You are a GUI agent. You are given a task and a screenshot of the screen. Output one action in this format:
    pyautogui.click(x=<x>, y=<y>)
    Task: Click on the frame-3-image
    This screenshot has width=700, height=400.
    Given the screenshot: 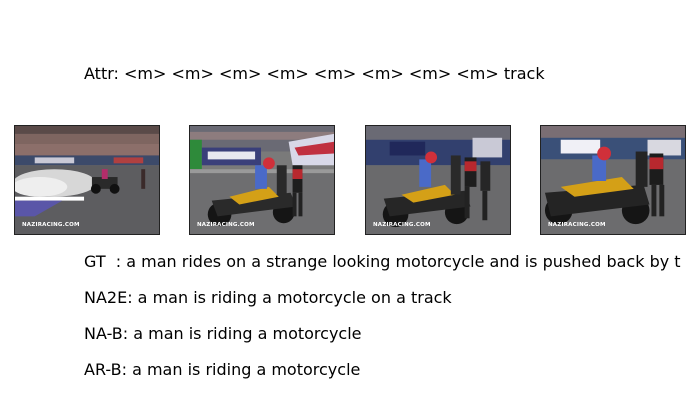 What is the action you would take?
    pyautogui.click(x=438, y=180)
    